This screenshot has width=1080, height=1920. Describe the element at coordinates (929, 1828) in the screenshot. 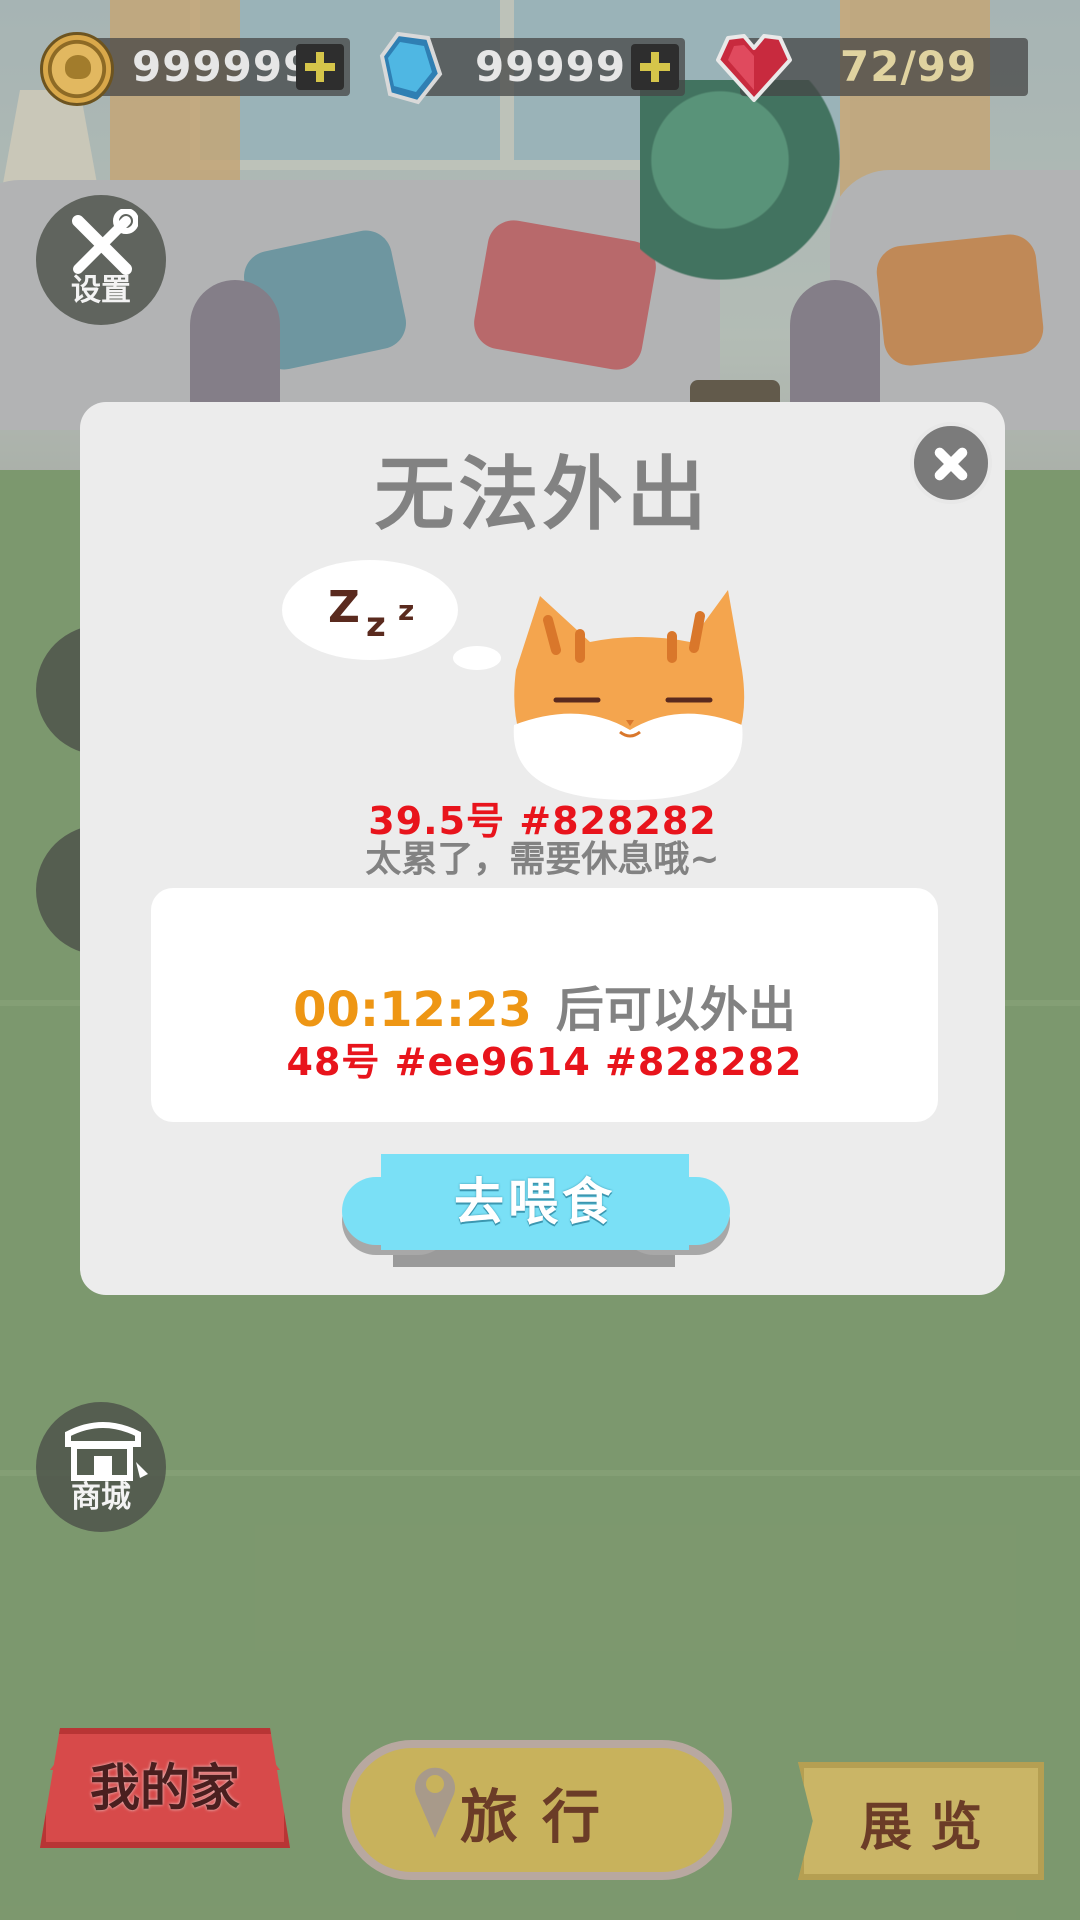

I see `nav-exhibit-label: 展览` at that location.